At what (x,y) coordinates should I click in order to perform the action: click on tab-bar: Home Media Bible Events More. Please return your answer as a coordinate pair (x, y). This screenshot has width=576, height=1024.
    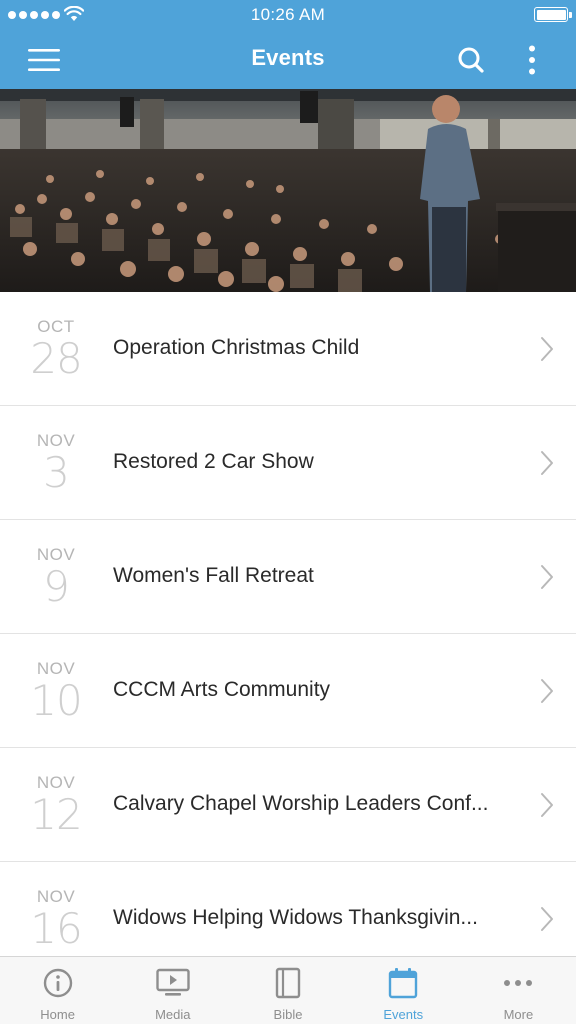
    Looking at the image, I should click on (288, 990).